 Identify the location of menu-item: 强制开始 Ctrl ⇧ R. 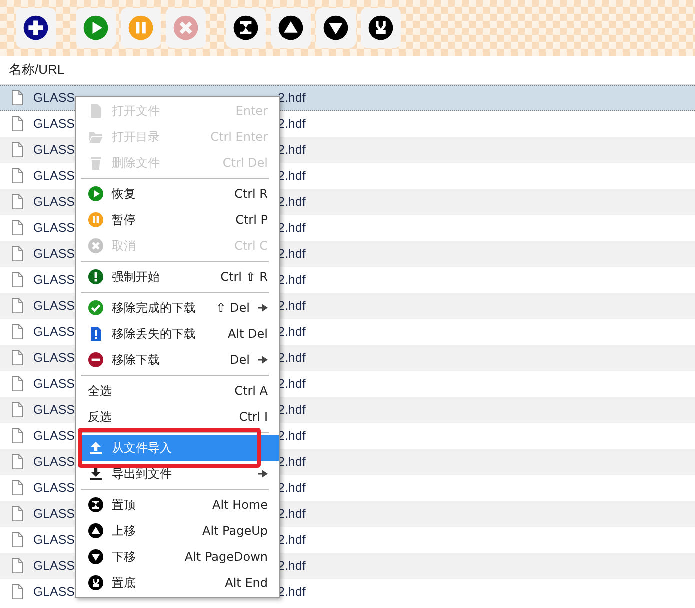
(177, 277).